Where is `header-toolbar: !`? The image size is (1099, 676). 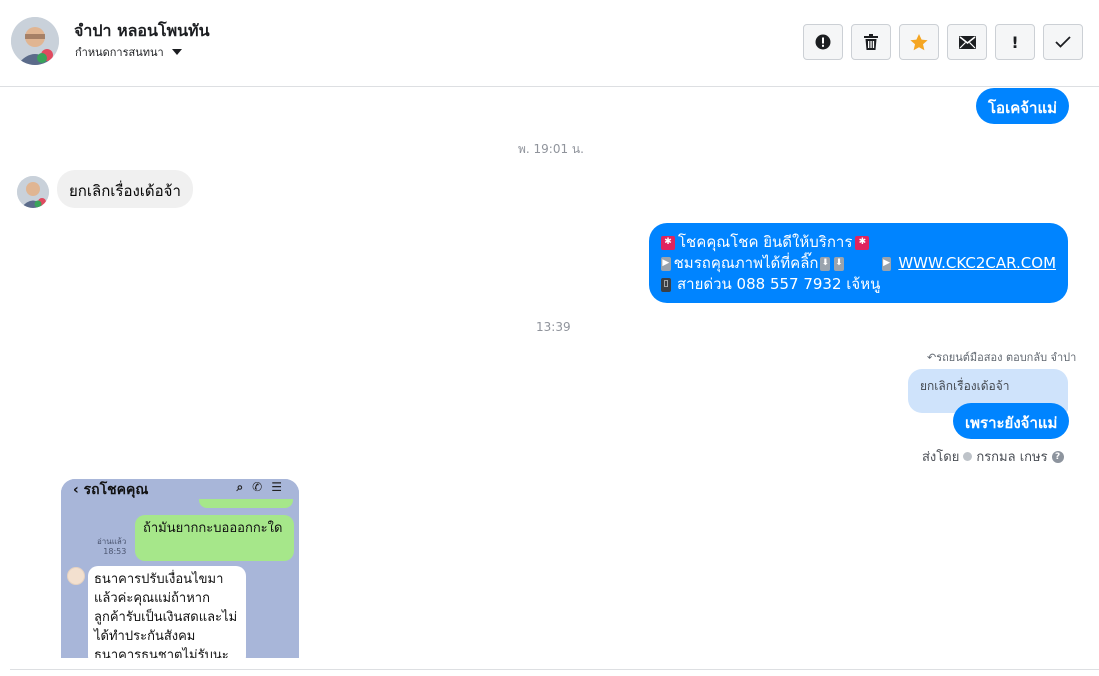 header-toolbar: ! is located at coordinates (943, 42).